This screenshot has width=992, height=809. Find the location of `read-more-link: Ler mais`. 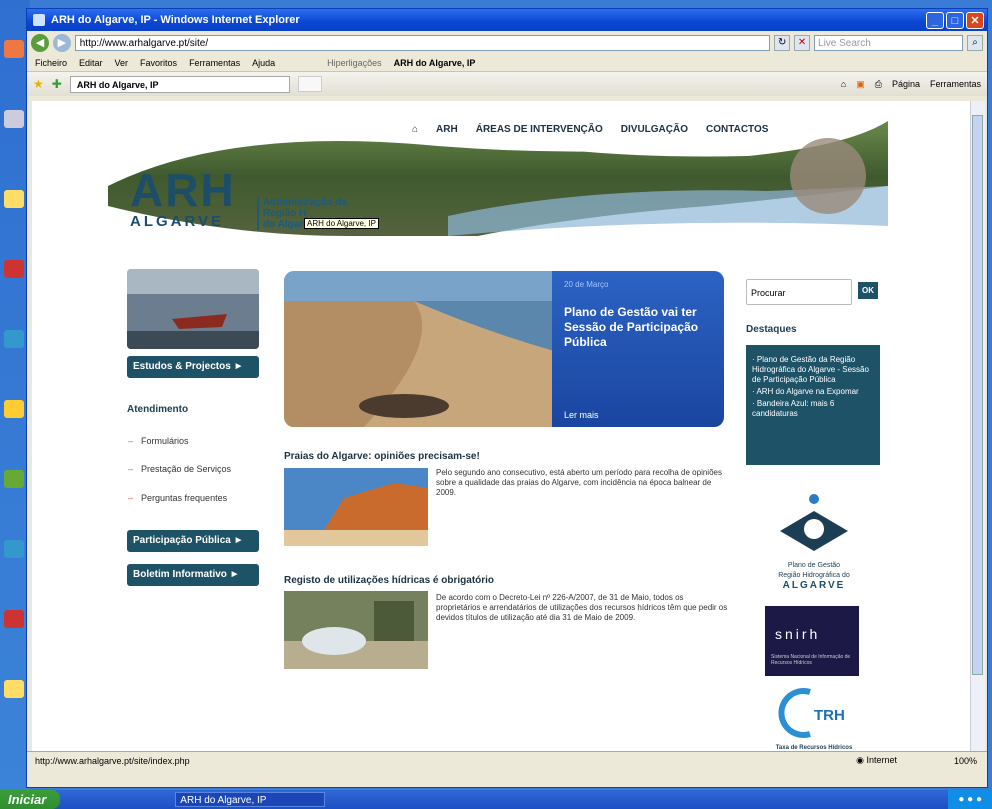

read-more-link: Ler mais is located at coordinates (581, 415).